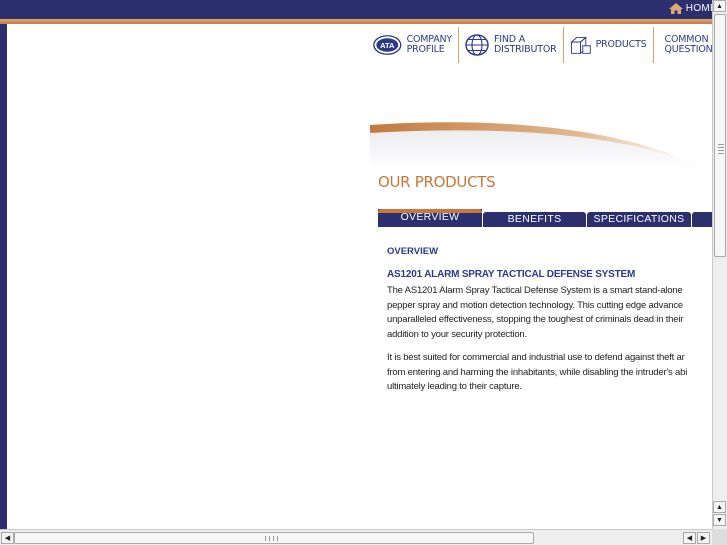 Image resolution: width=727 pixels, height=545 pixels. Describe the element at coordinates (720, 135) in the screenshot. I see `vertical-scroll-thumb` at that location.